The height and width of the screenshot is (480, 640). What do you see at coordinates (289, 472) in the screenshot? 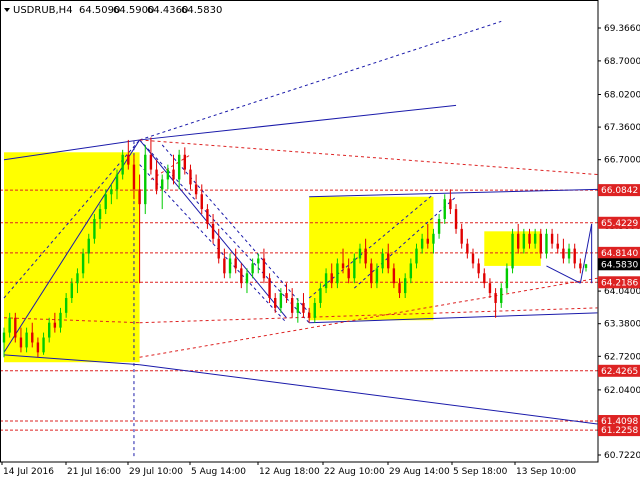
I see `x-tick-label: 12 Aug 18:00` at bounding box center [289, 472].